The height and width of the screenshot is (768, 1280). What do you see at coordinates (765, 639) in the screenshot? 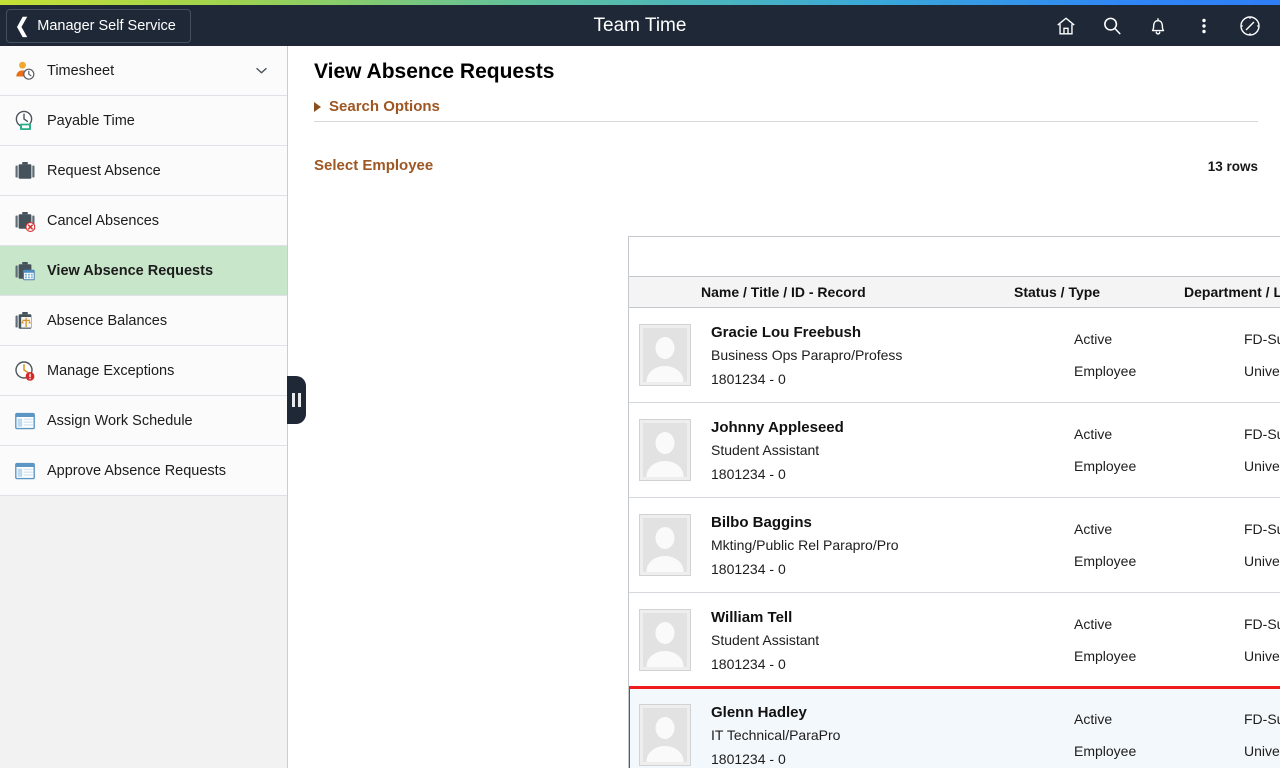
I see `employee-title: Student Assistant` at bounding box center [765, 639].